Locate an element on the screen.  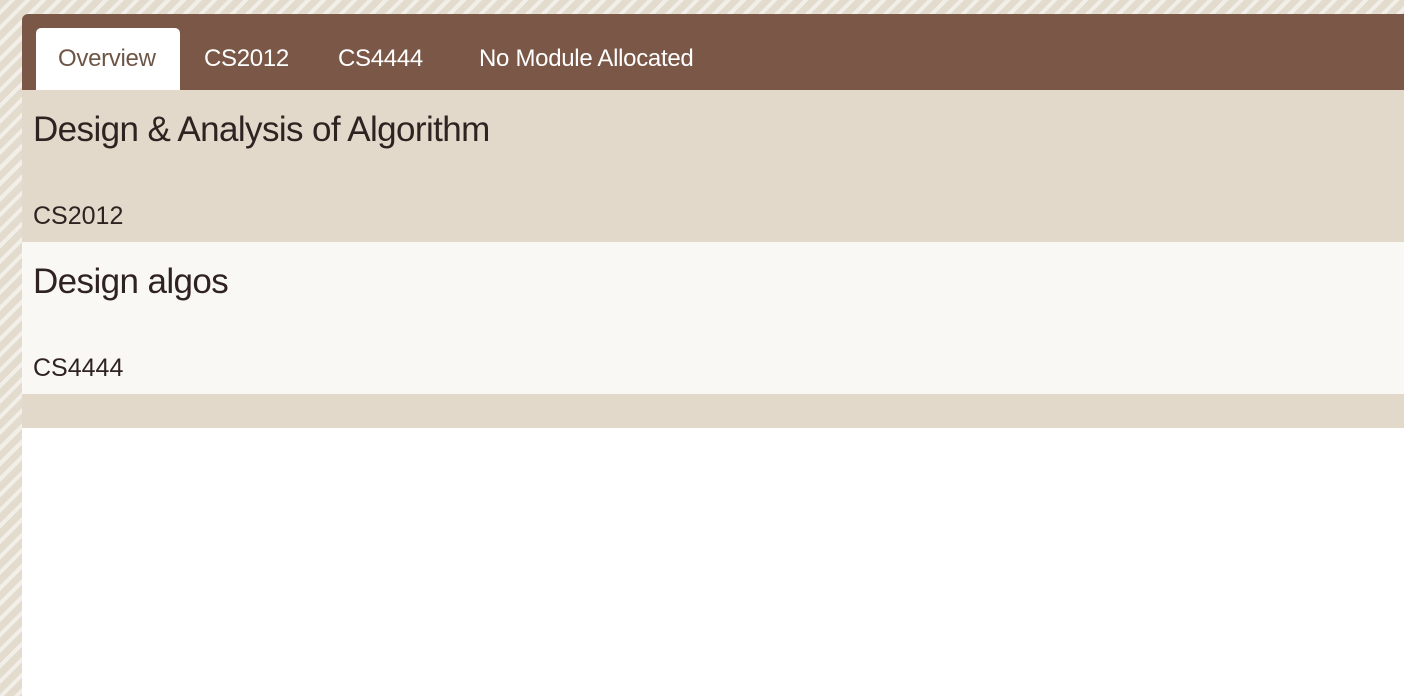
module-code: CS4444 is located at coordinates (78, 368).